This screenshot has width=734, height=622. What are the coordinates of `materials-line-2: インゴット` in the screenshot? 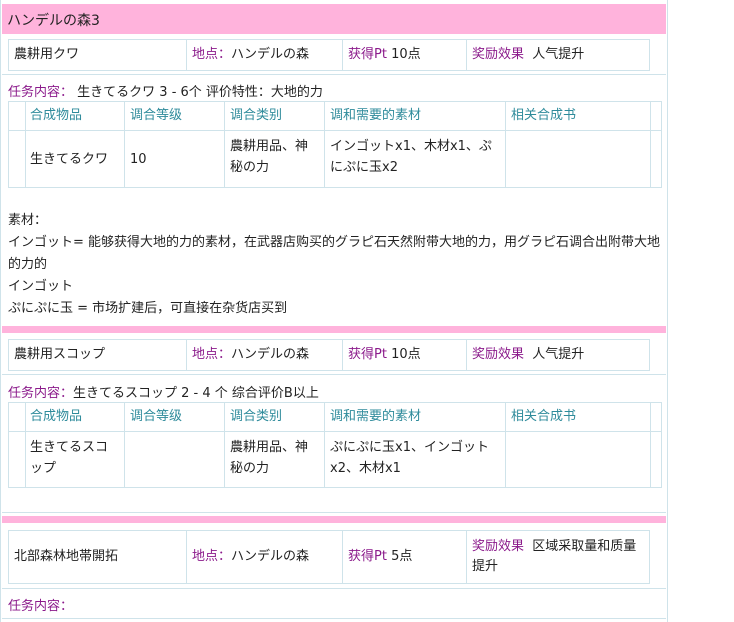 It's located at (41, 286).